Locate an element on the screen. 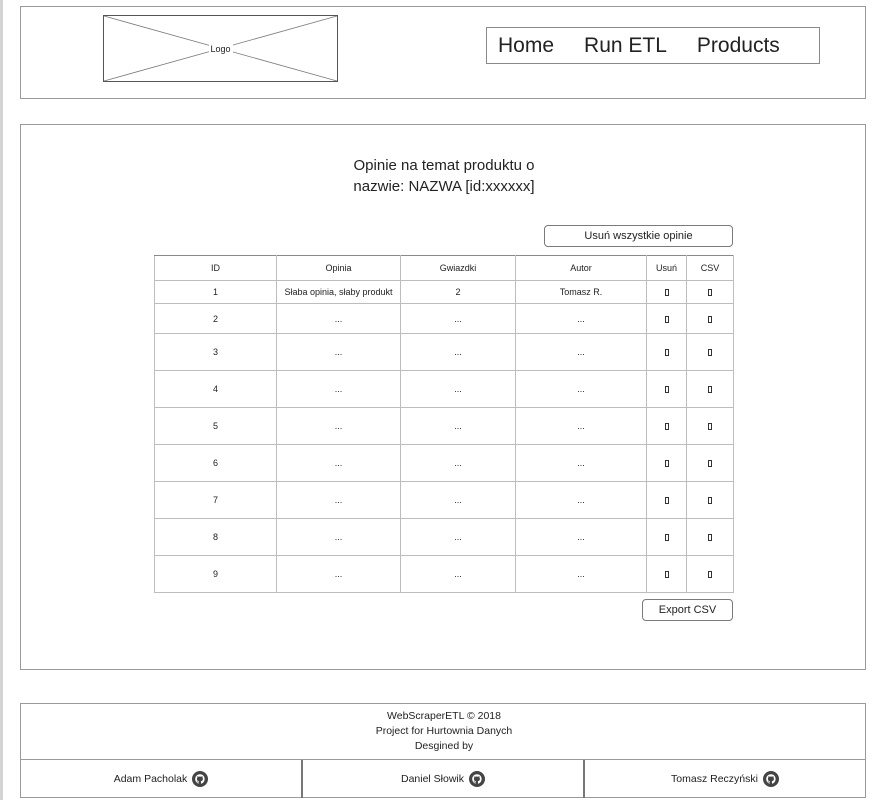 Image resolution: width=879 pixels, height=800 pixels. author-name: Daniel Słowik is located at coordinates (432, 779).